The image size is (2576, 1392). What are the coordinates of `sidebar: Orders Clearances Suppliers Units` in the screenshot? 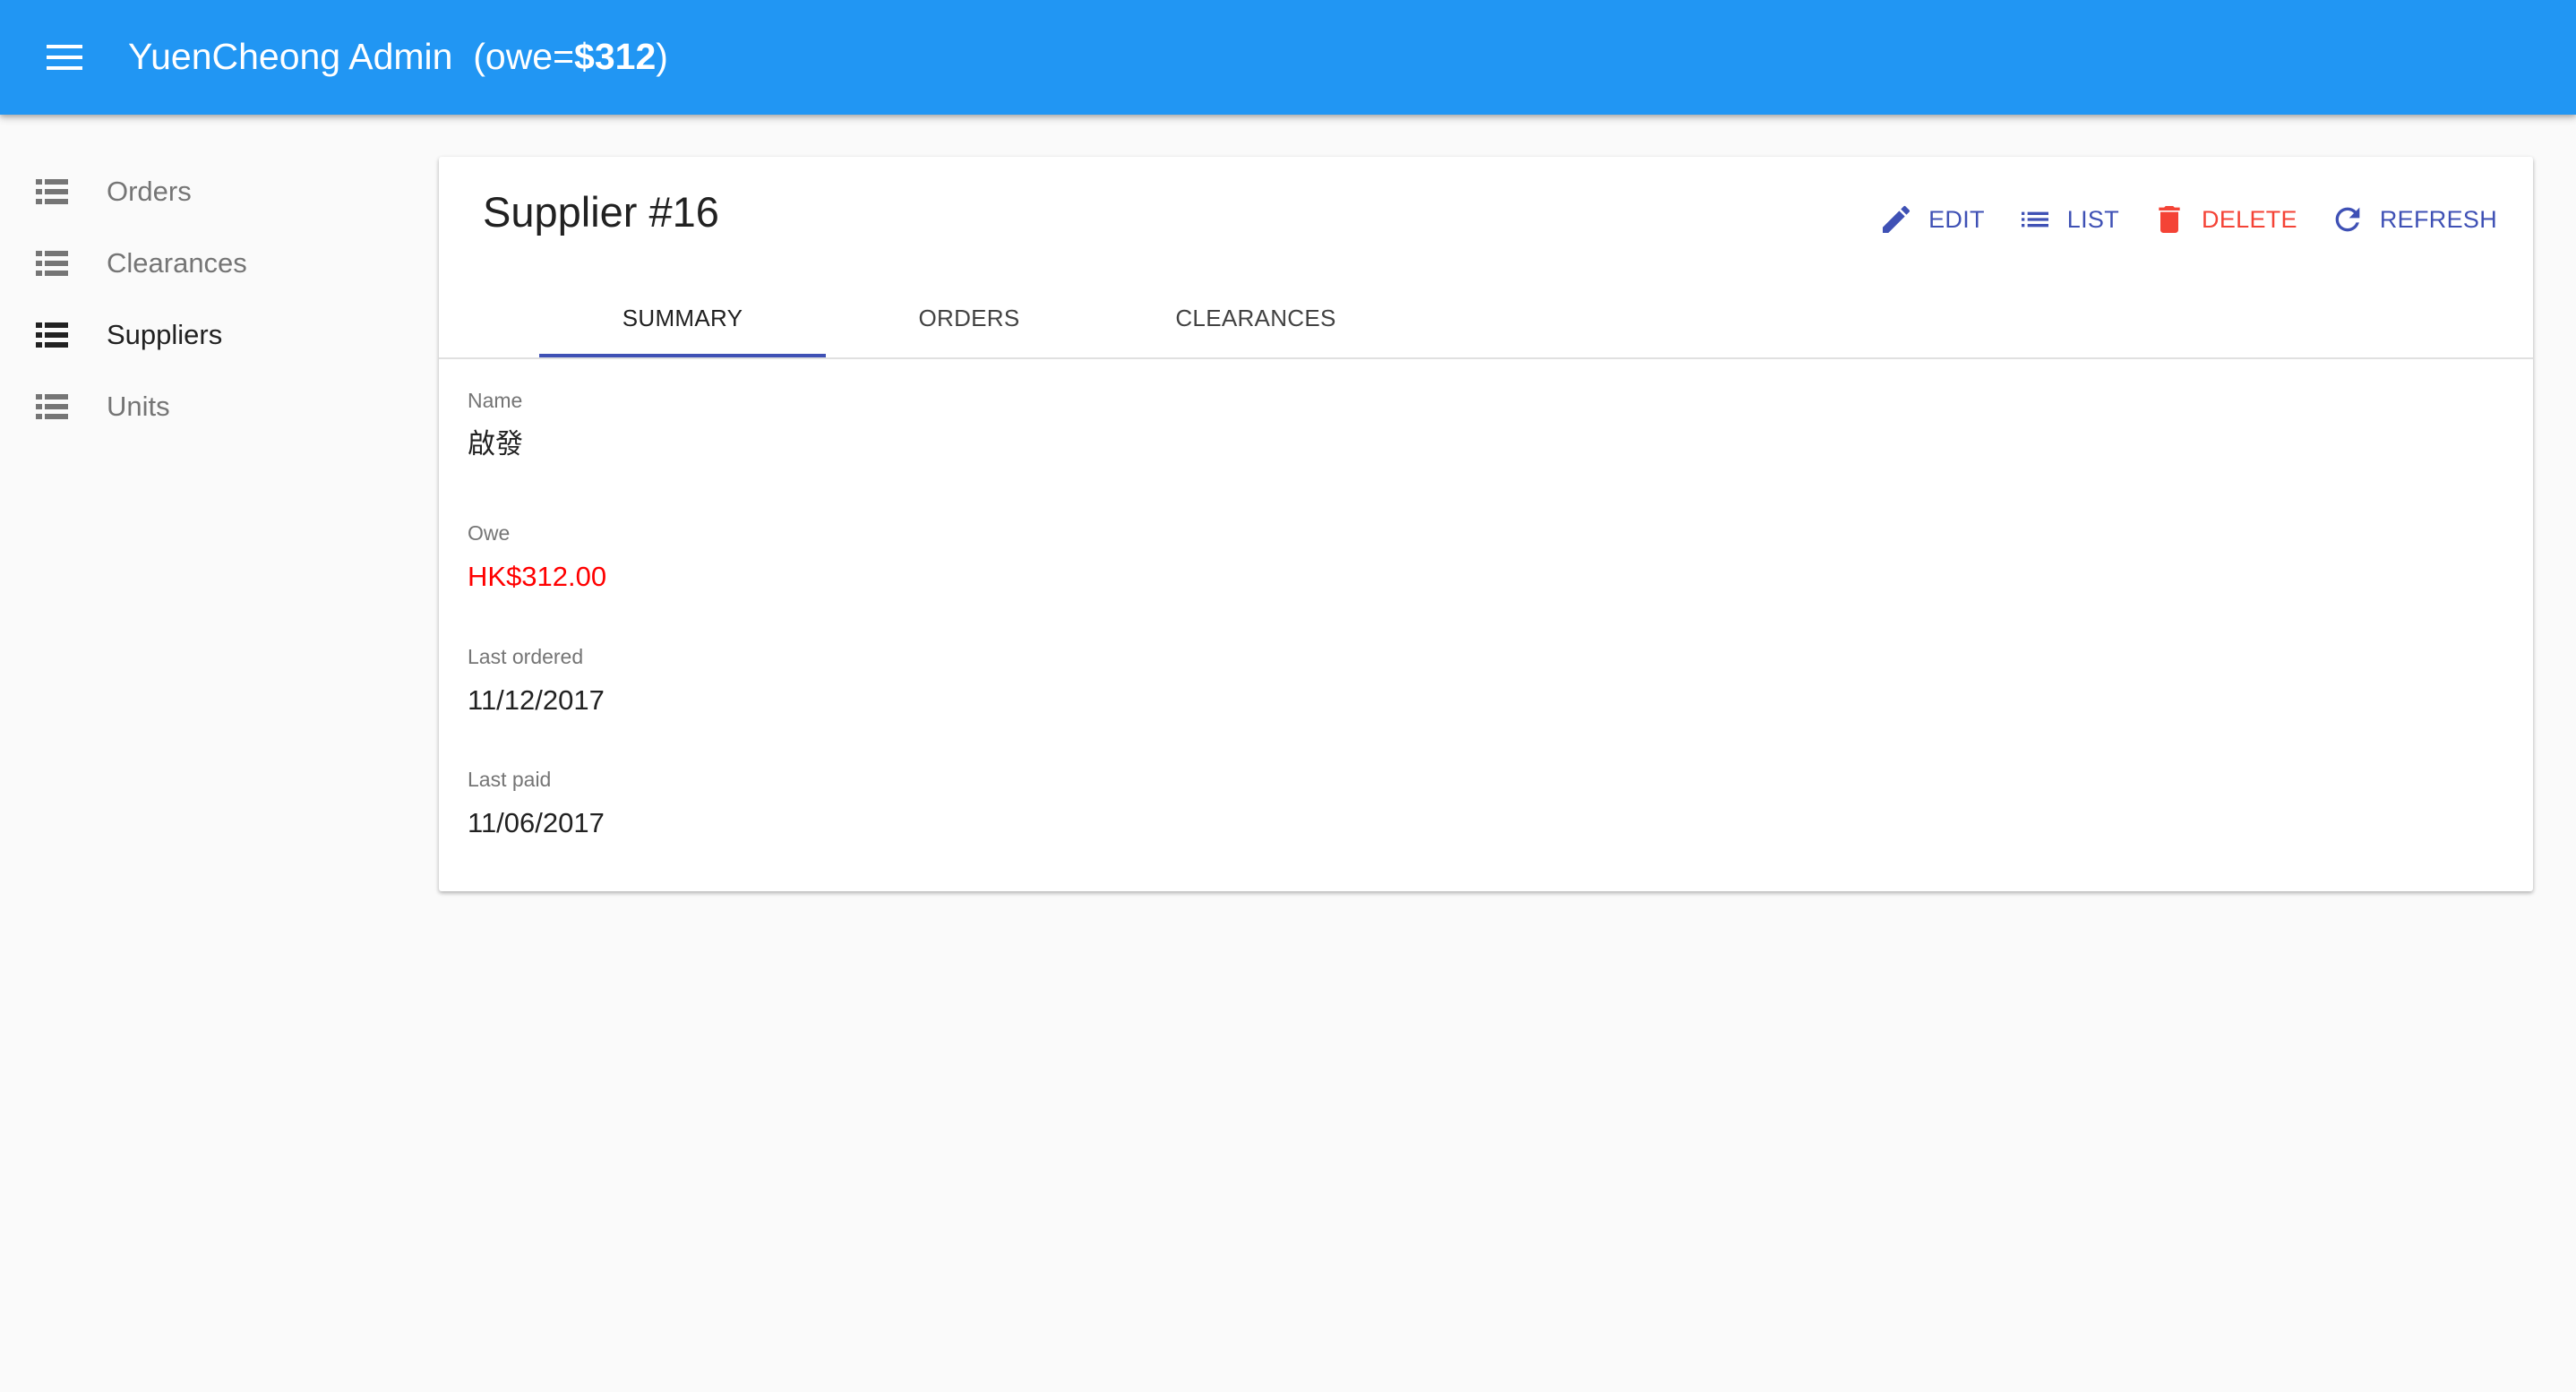 It's located at (197, 299).